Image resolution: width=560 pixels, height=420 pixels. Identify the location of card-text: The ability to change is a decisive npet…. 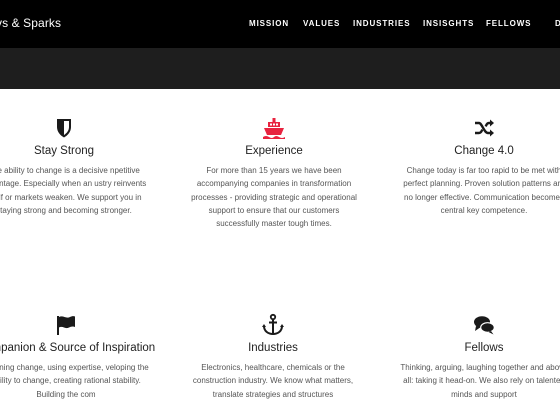
(73, 190).